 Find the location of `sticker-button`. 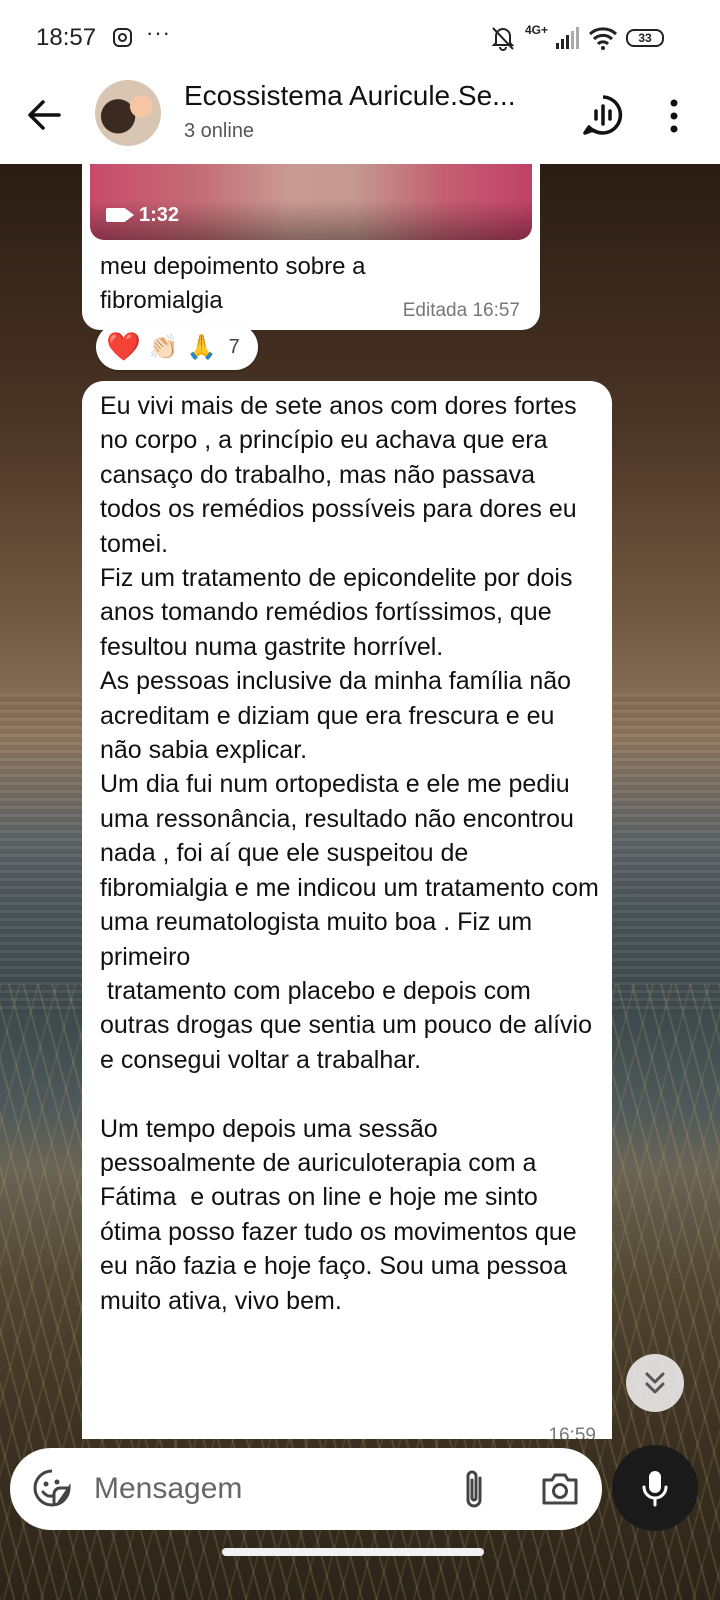

sticker-button is located at coordinates (52, 1488).